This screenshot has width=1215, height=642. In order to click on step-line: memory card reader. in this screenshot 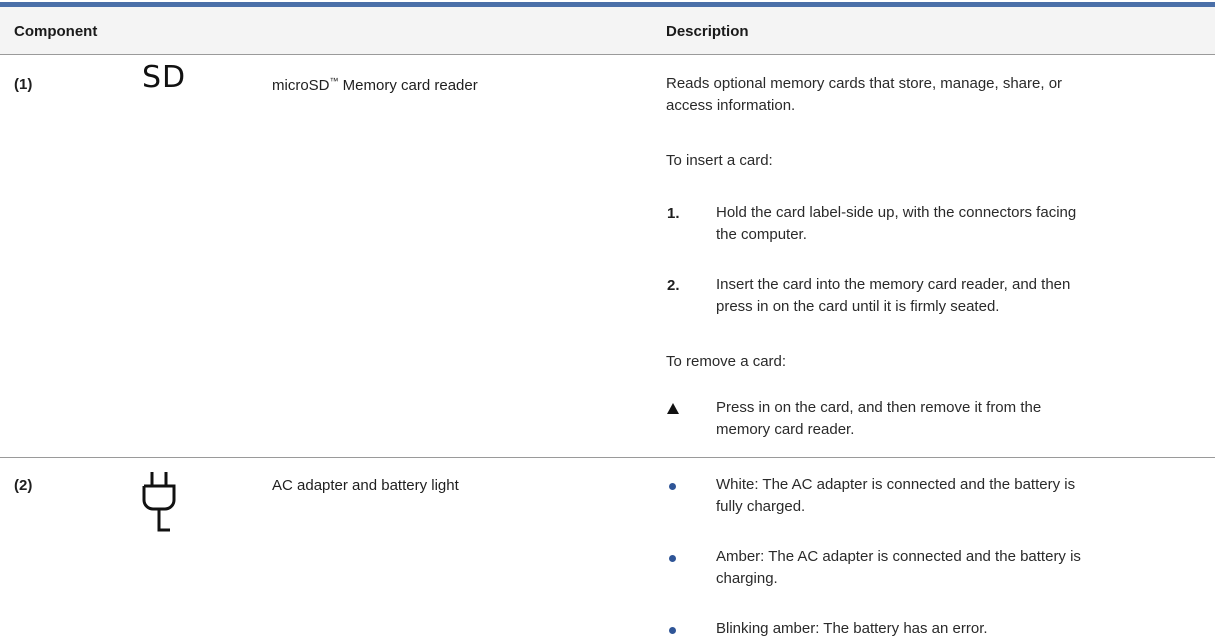, I will do `click(785, 429)`.